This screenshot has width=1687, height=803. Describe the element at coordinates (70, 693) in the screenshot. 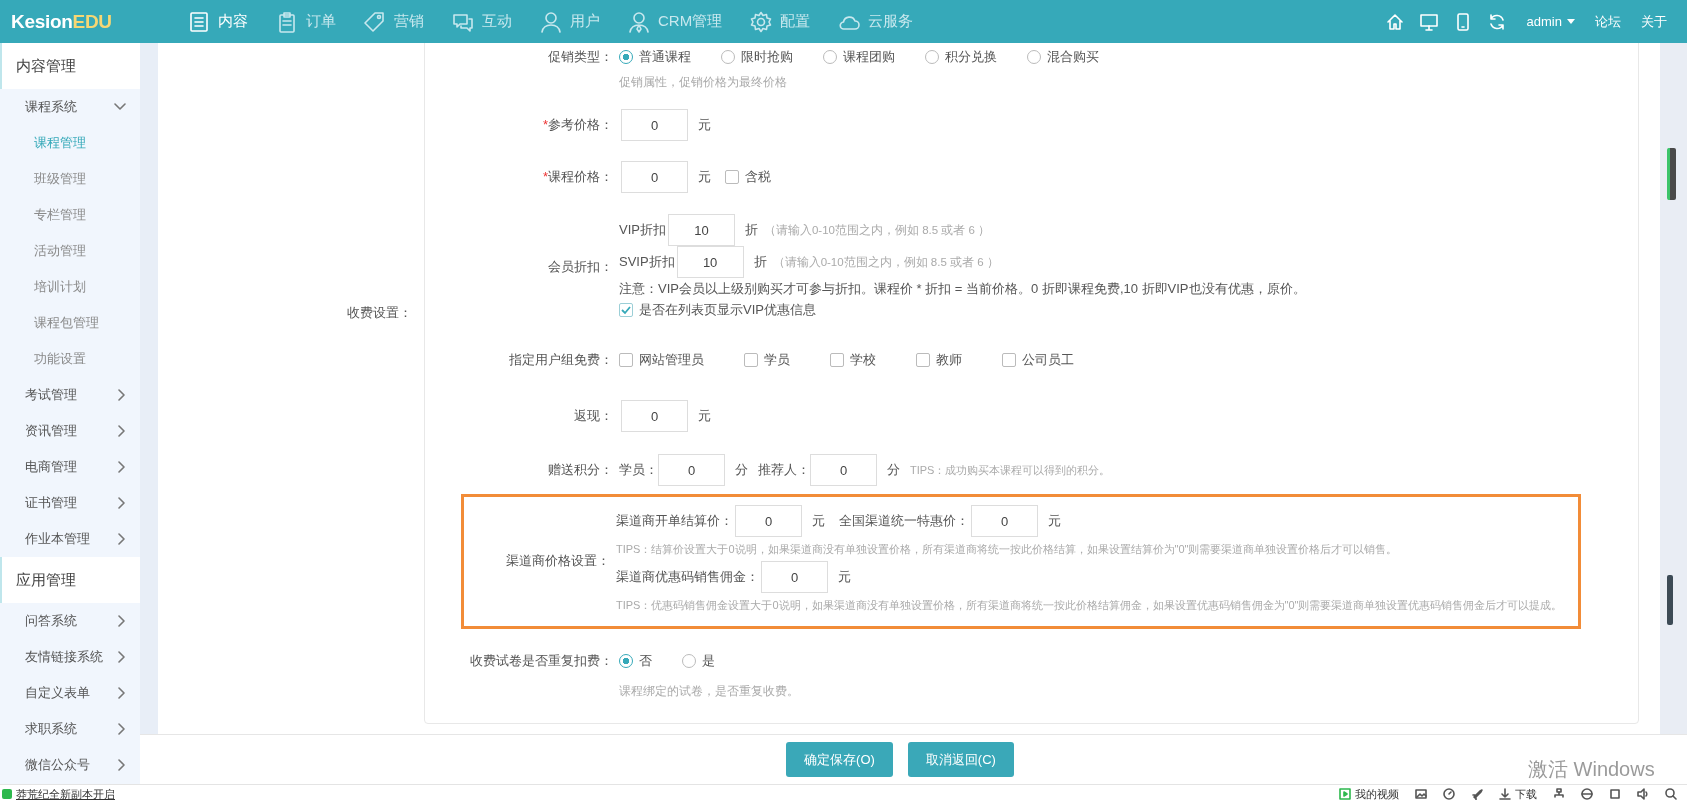

I see `sidebar-item: 自定义表单` at that location.